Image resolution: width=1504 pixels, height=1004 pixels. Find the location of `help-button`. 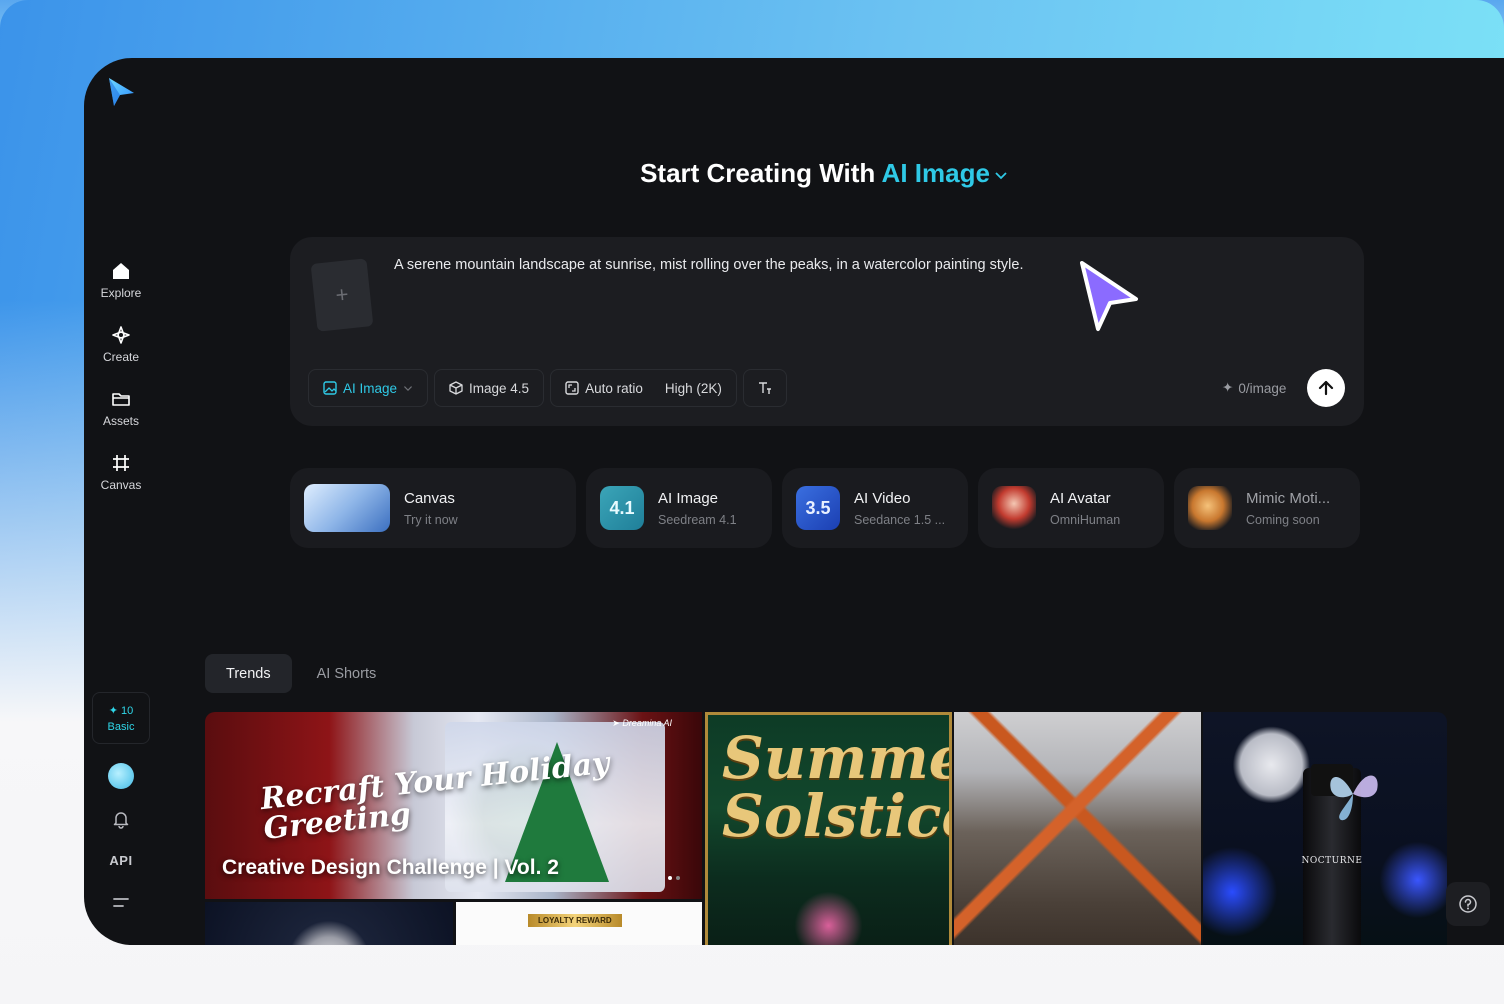

help-button is located at coordinates (1468, 904).